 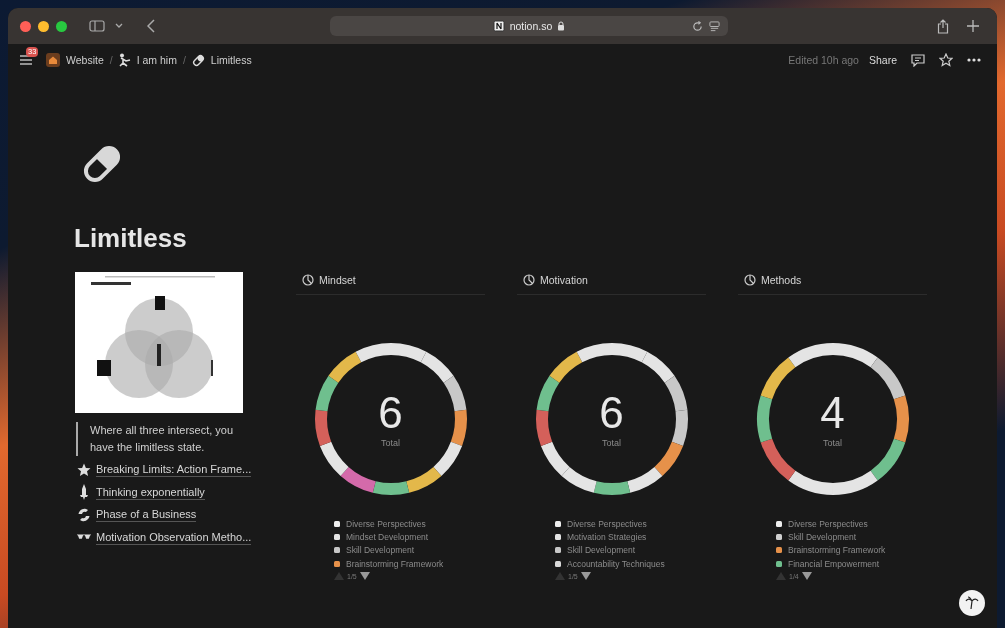 I want to click on close-button, so click(x=25, y=26).